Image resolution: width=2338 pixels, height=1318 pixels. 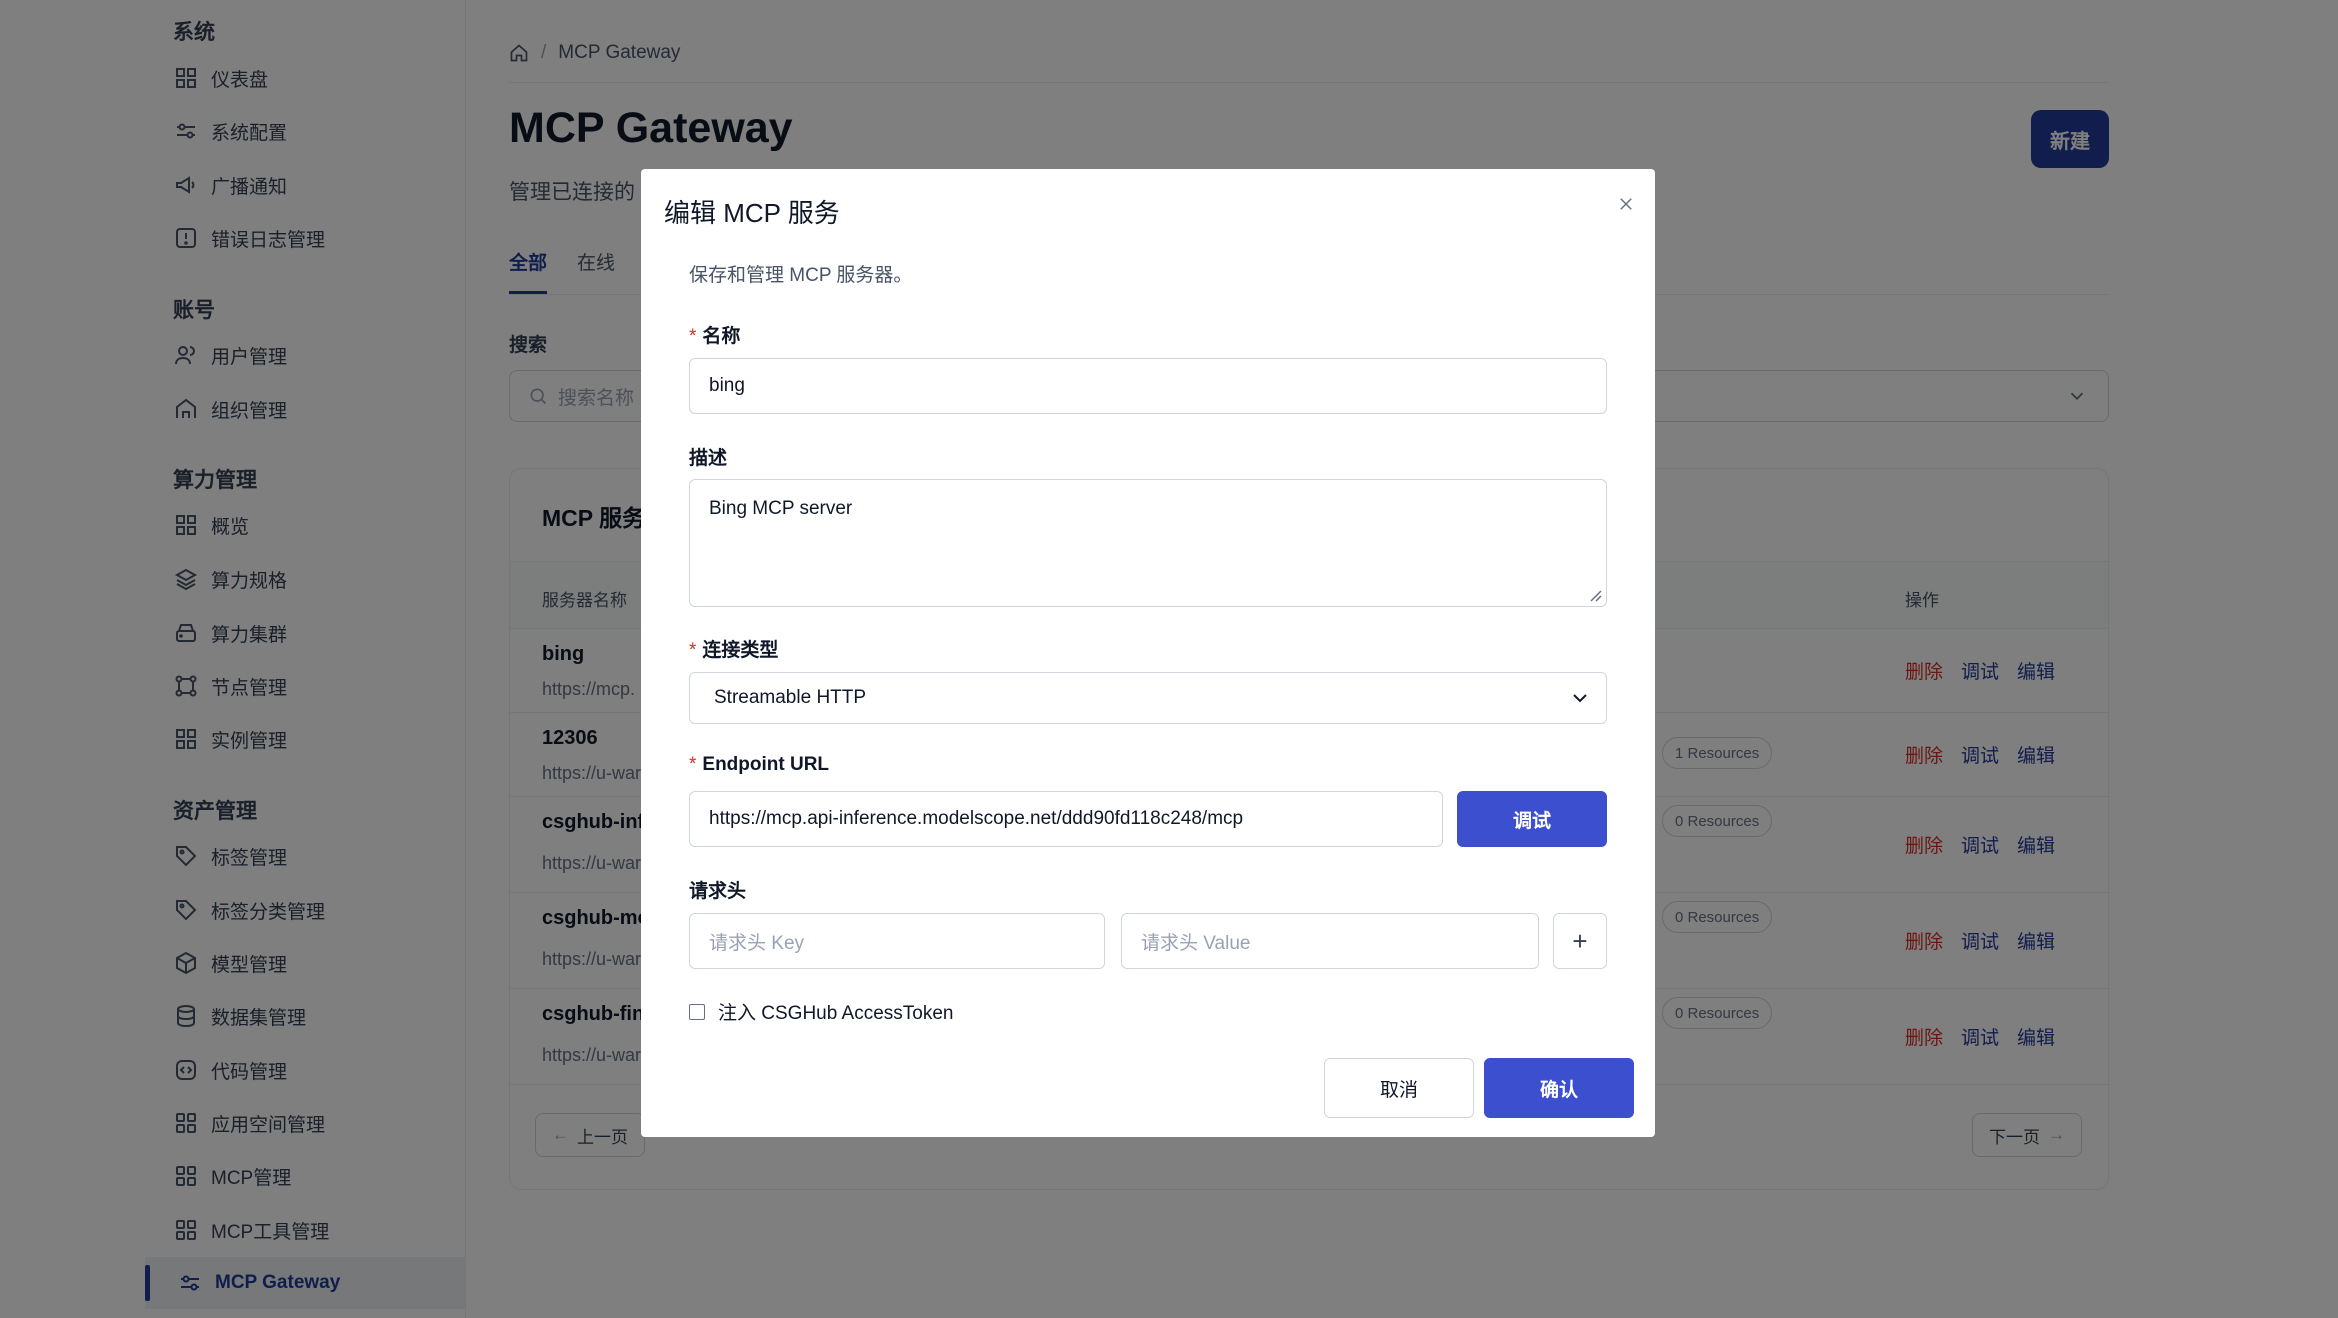 What do you see at coordinates (727, 385) in the screenshot?
I see `name-value: bing` at bounding box center [727, 385].